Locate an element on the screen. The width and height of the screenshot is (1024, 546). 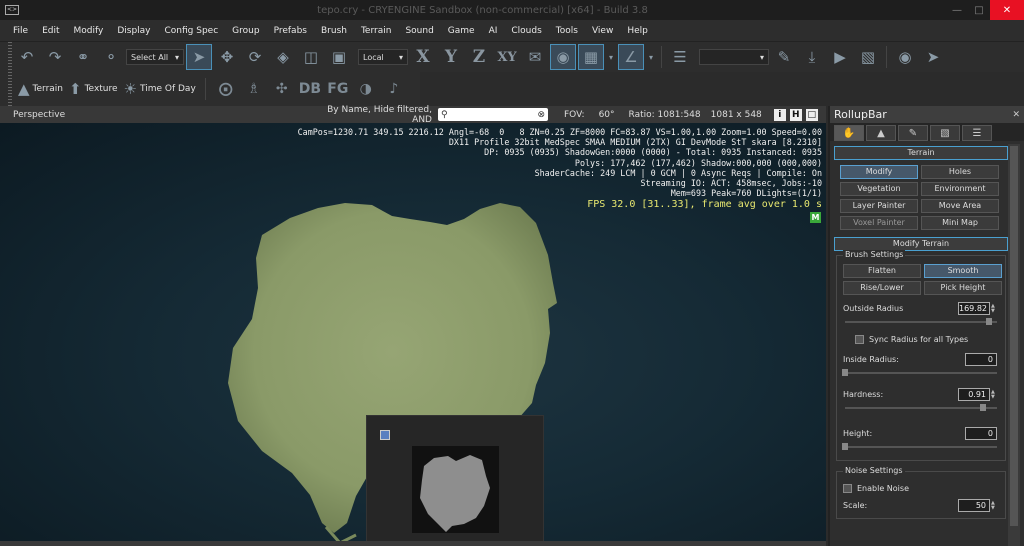
flowgraph-button: FG is located at coordinates (338, 89).